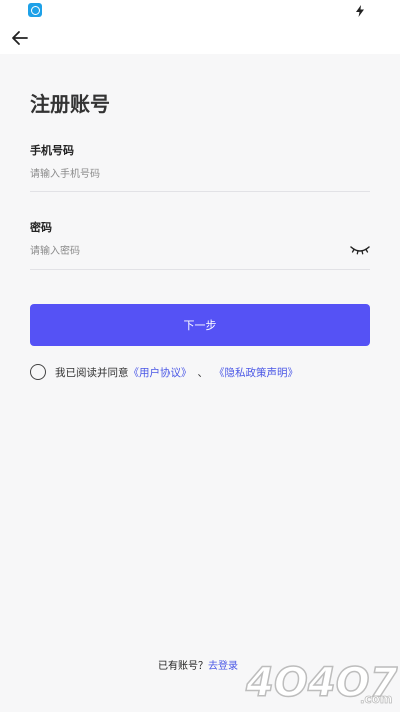 This screenshot has height=712, width=400. What do you see at coordinates (70, 104) in the screenshot?
I see `page-title: 注册账号` at bounding box center [70, 104].